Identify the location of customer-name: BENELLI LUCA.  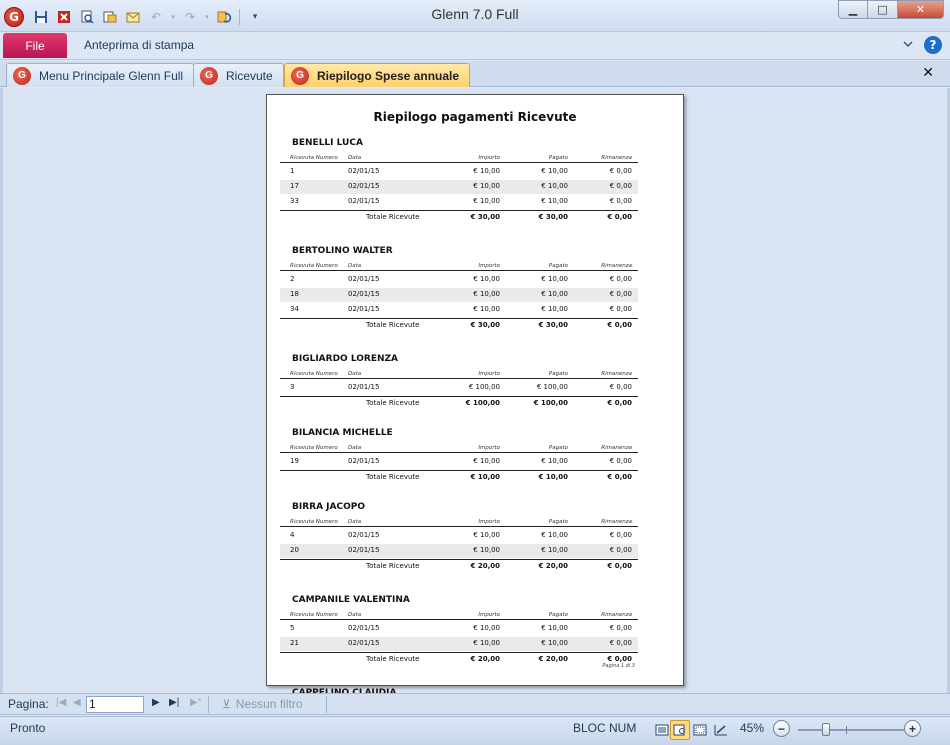
(327, 143).